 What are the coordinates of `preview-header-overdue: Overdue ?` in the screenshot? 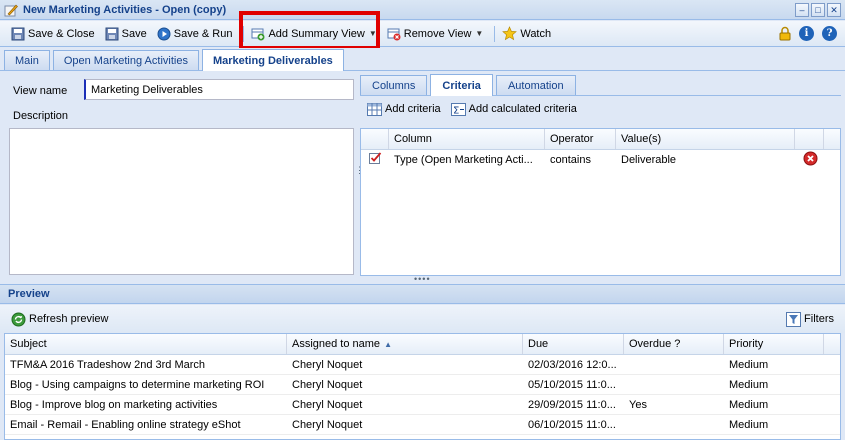 It's located at (674, 344).